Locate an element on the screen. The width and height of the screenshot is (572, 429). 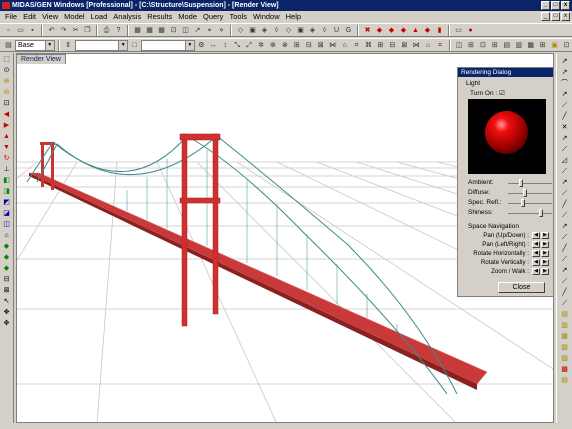
menu-results: Results is located at coordinates (159, 16).